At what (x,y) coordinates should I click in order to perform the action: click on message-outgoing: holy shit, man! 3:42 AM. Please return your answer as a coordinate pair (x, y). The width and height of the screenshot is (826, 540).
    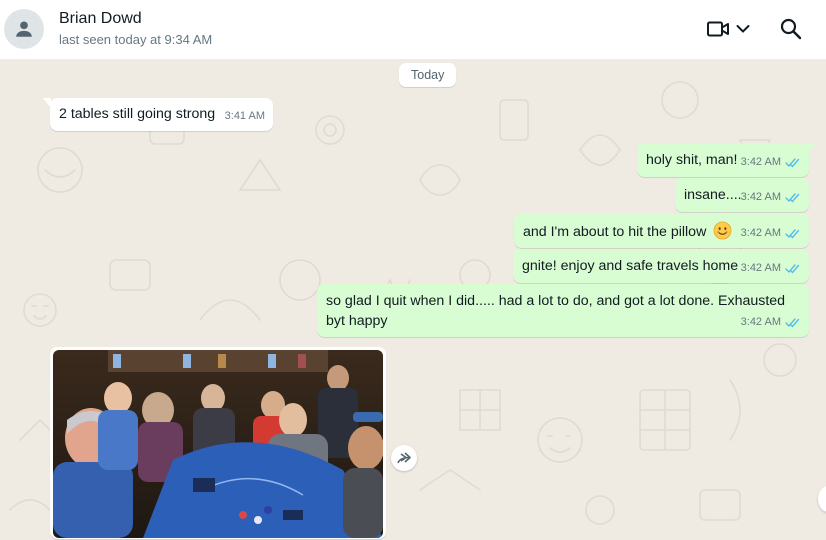
    Looking at the image, I should click on (726, 160).